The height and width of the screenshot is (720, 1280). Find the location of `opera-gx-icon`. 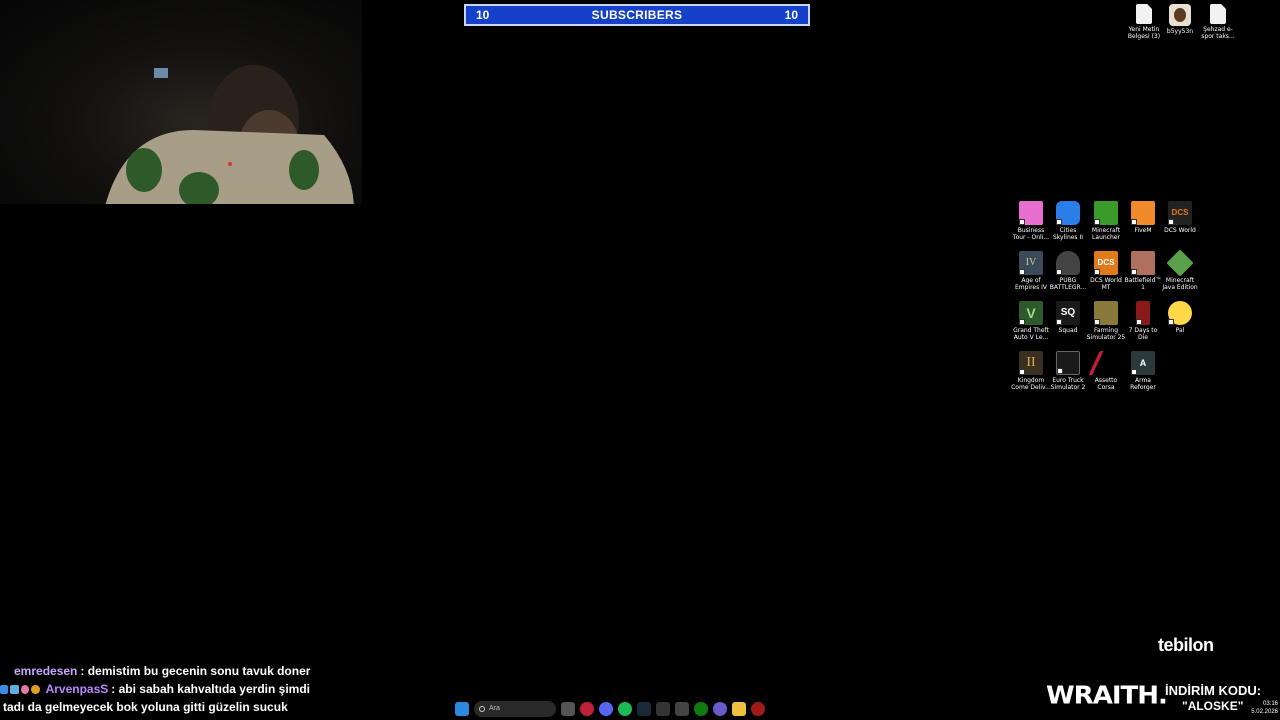

opera-gx-icon is located at coordinates (587, 708).